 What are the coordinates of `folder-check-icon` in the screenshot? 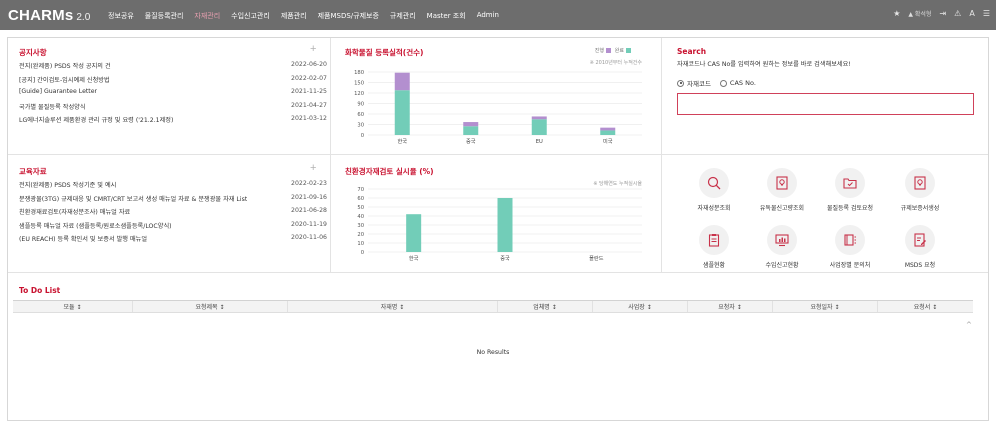 It's located at (850, 183).